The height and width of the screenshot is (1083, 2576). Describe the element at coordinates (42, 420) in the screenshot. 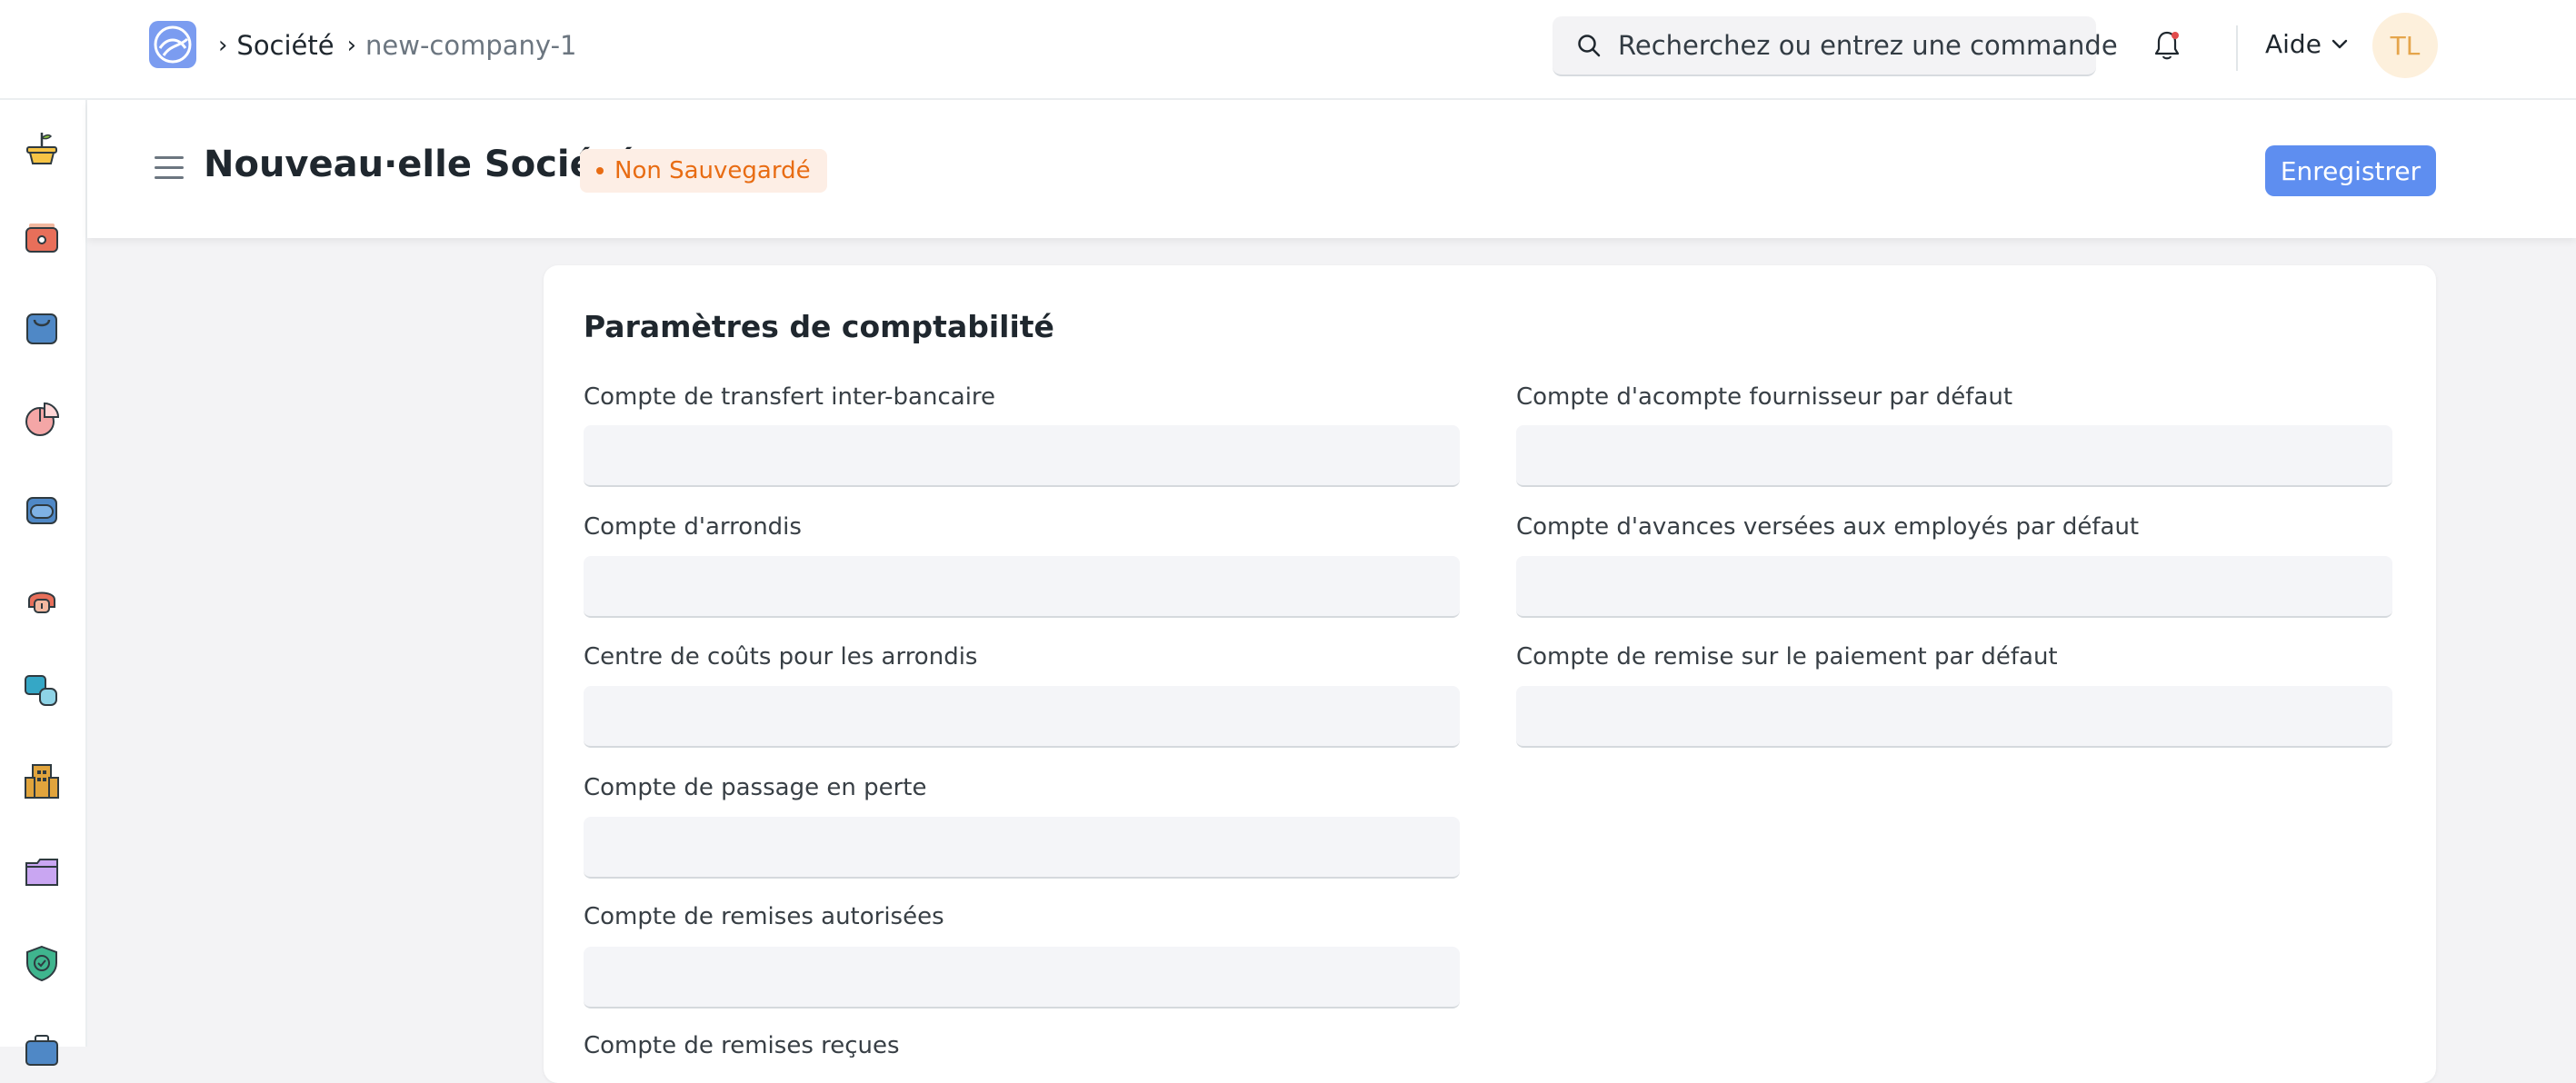

I see `pie-chart-icon` at that location.